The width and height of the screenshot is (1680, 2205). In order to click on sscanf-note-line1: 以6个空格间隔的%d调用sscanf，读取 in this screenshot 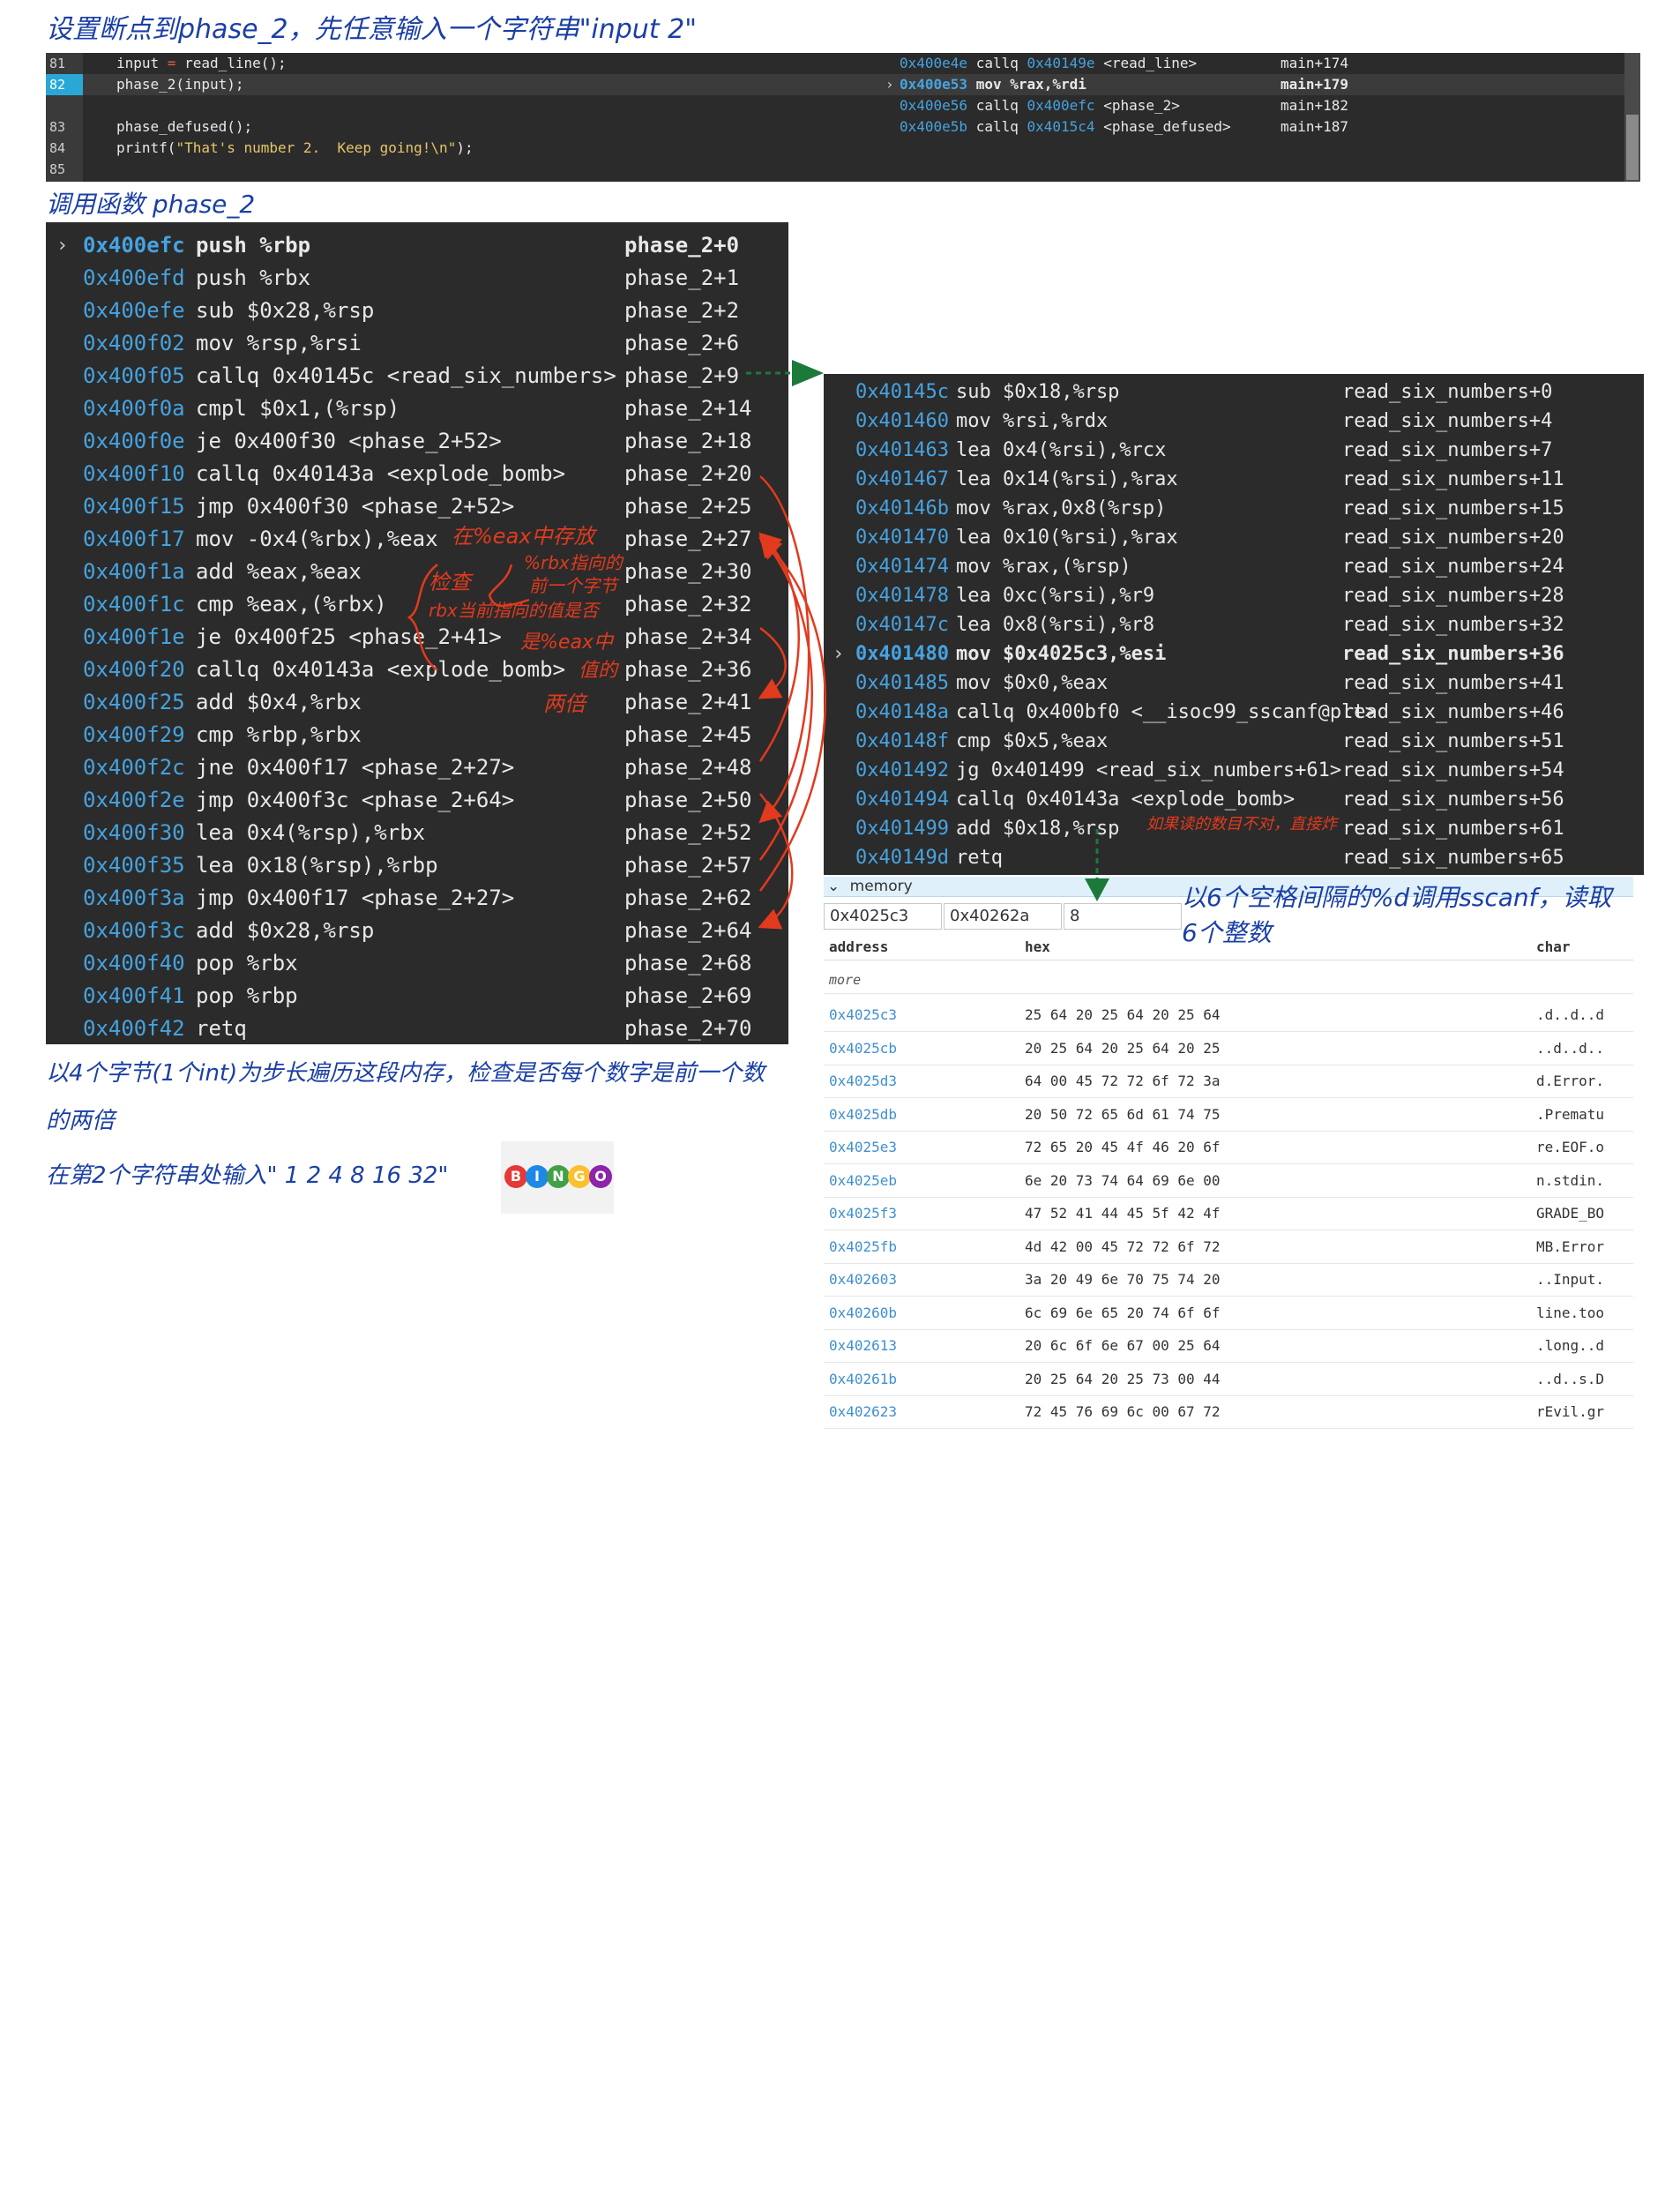, I will do `click(1397, 897)`.